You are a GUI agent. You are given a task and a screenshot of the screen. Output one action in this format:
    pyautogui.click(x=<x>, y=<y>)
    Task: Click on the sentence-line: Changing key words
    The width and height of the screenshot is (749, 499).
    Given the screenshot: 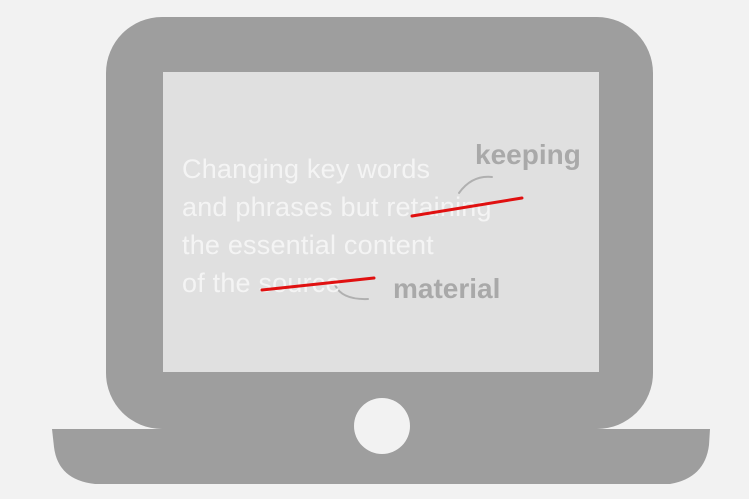 What is the action you would take?
    pyautogui.click(x=337, y=169)
    